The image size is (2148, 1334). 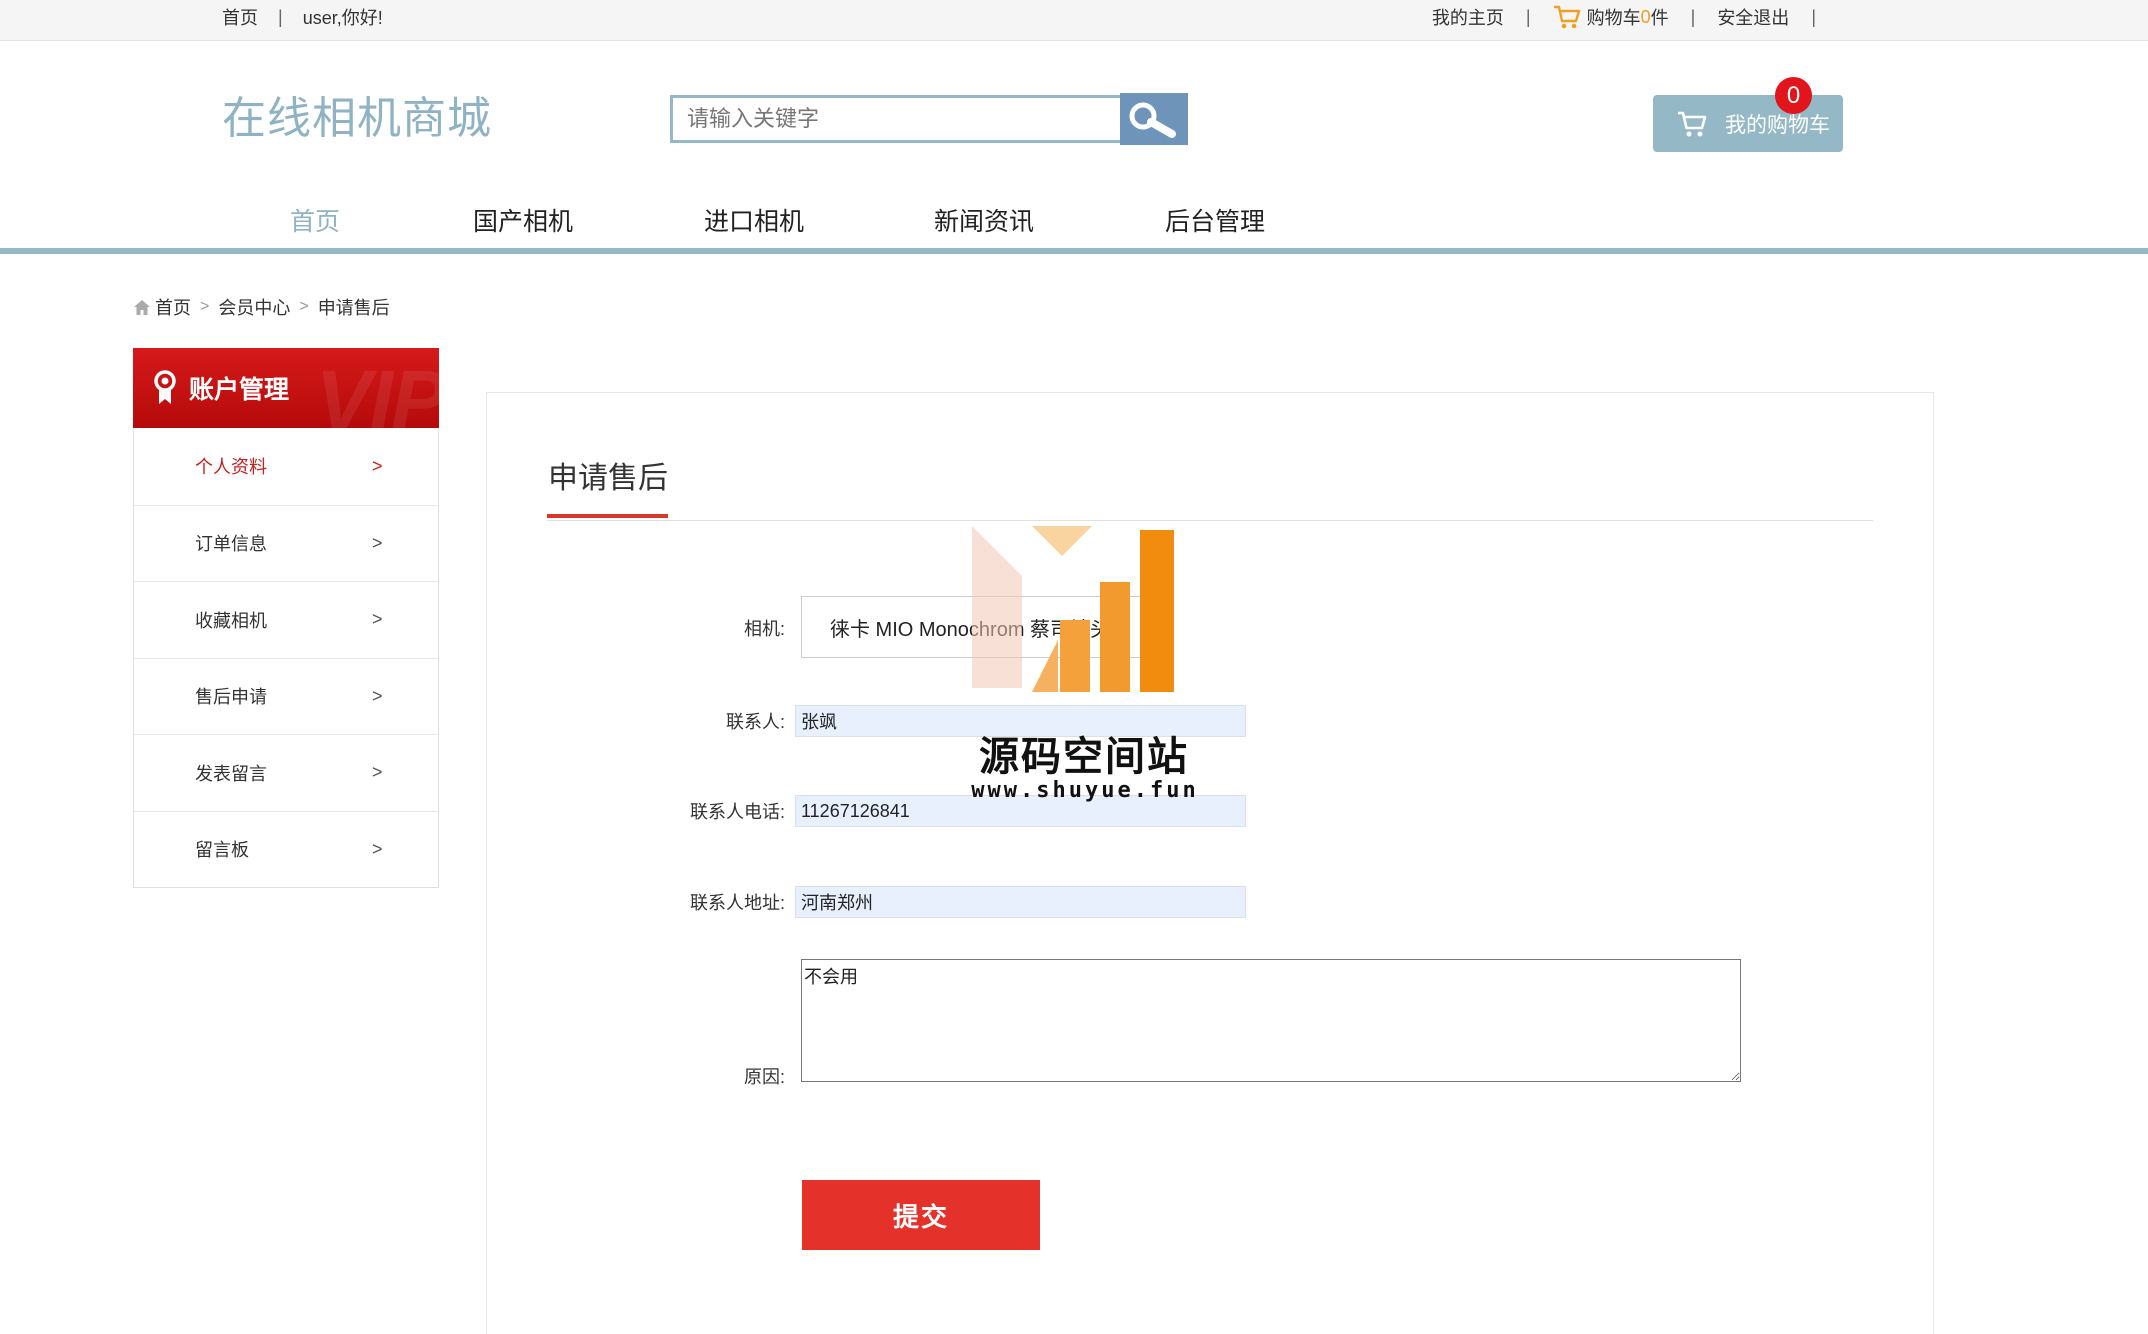 I want to click on submit-button: 提交, so click(x=921, y=1215).